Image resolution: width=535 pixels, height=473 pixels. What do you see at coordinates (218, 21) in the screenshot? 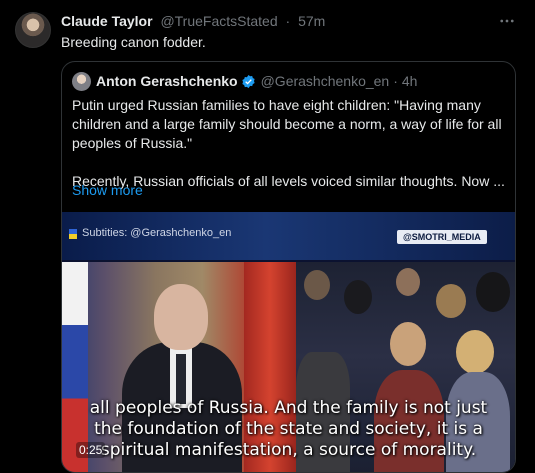
I see `author-handle: @TrueFactsStated` at bounding box center [218, 21].